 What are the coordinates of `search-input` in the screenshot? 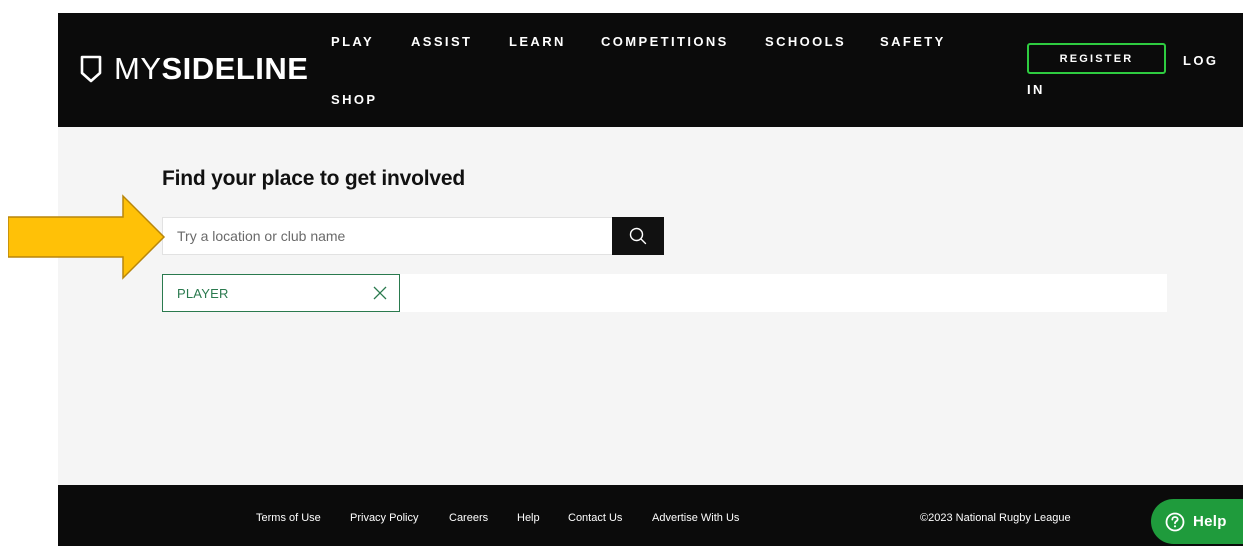 It's located at (387, 236).